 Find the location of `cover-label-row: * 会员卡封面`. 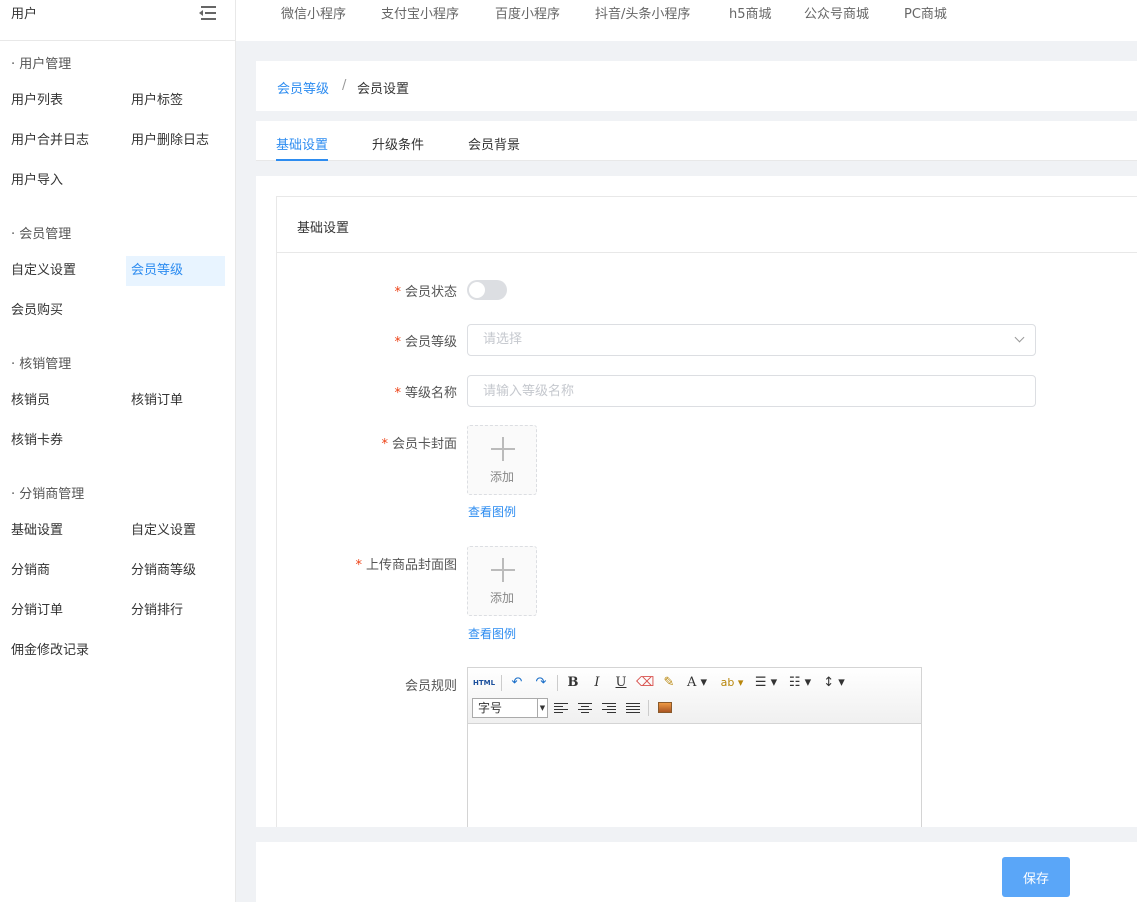

cover-label-row: * 会员卡封面 is located at coordinates (367, 442).